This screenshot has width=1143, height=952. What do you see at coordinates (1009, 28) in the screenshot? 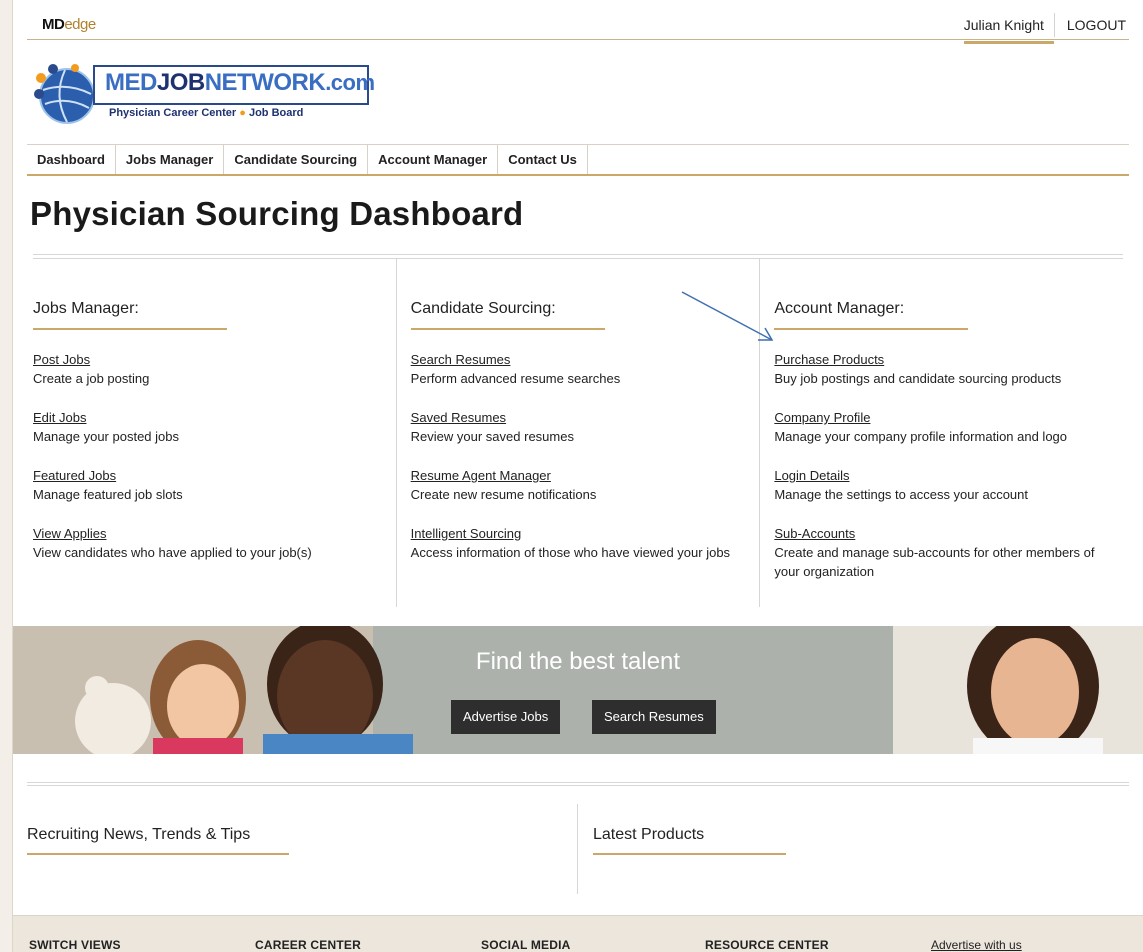
I see `user-name: Julian Knight` at bounding box center [1009, 28].